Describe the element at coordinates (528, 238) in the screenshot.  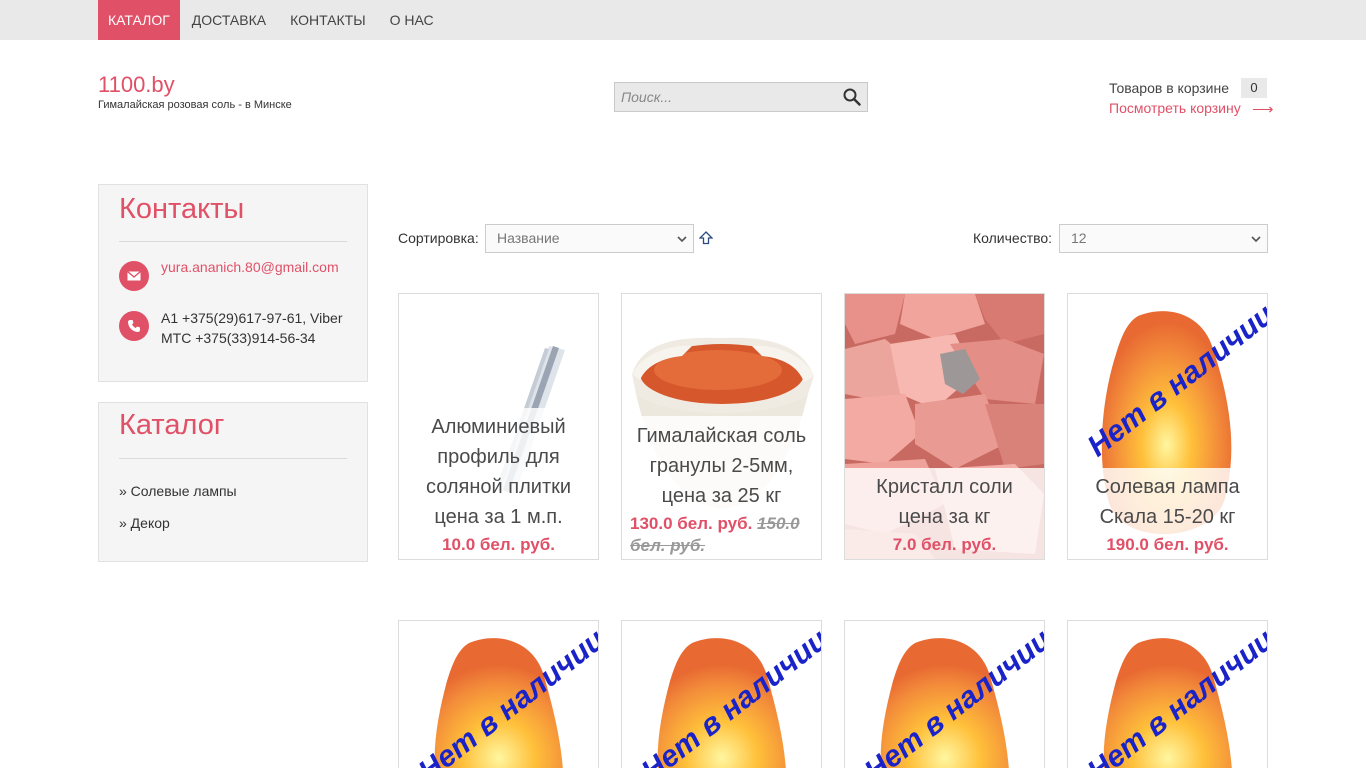
I see `sort-select-value: Название` at that location.